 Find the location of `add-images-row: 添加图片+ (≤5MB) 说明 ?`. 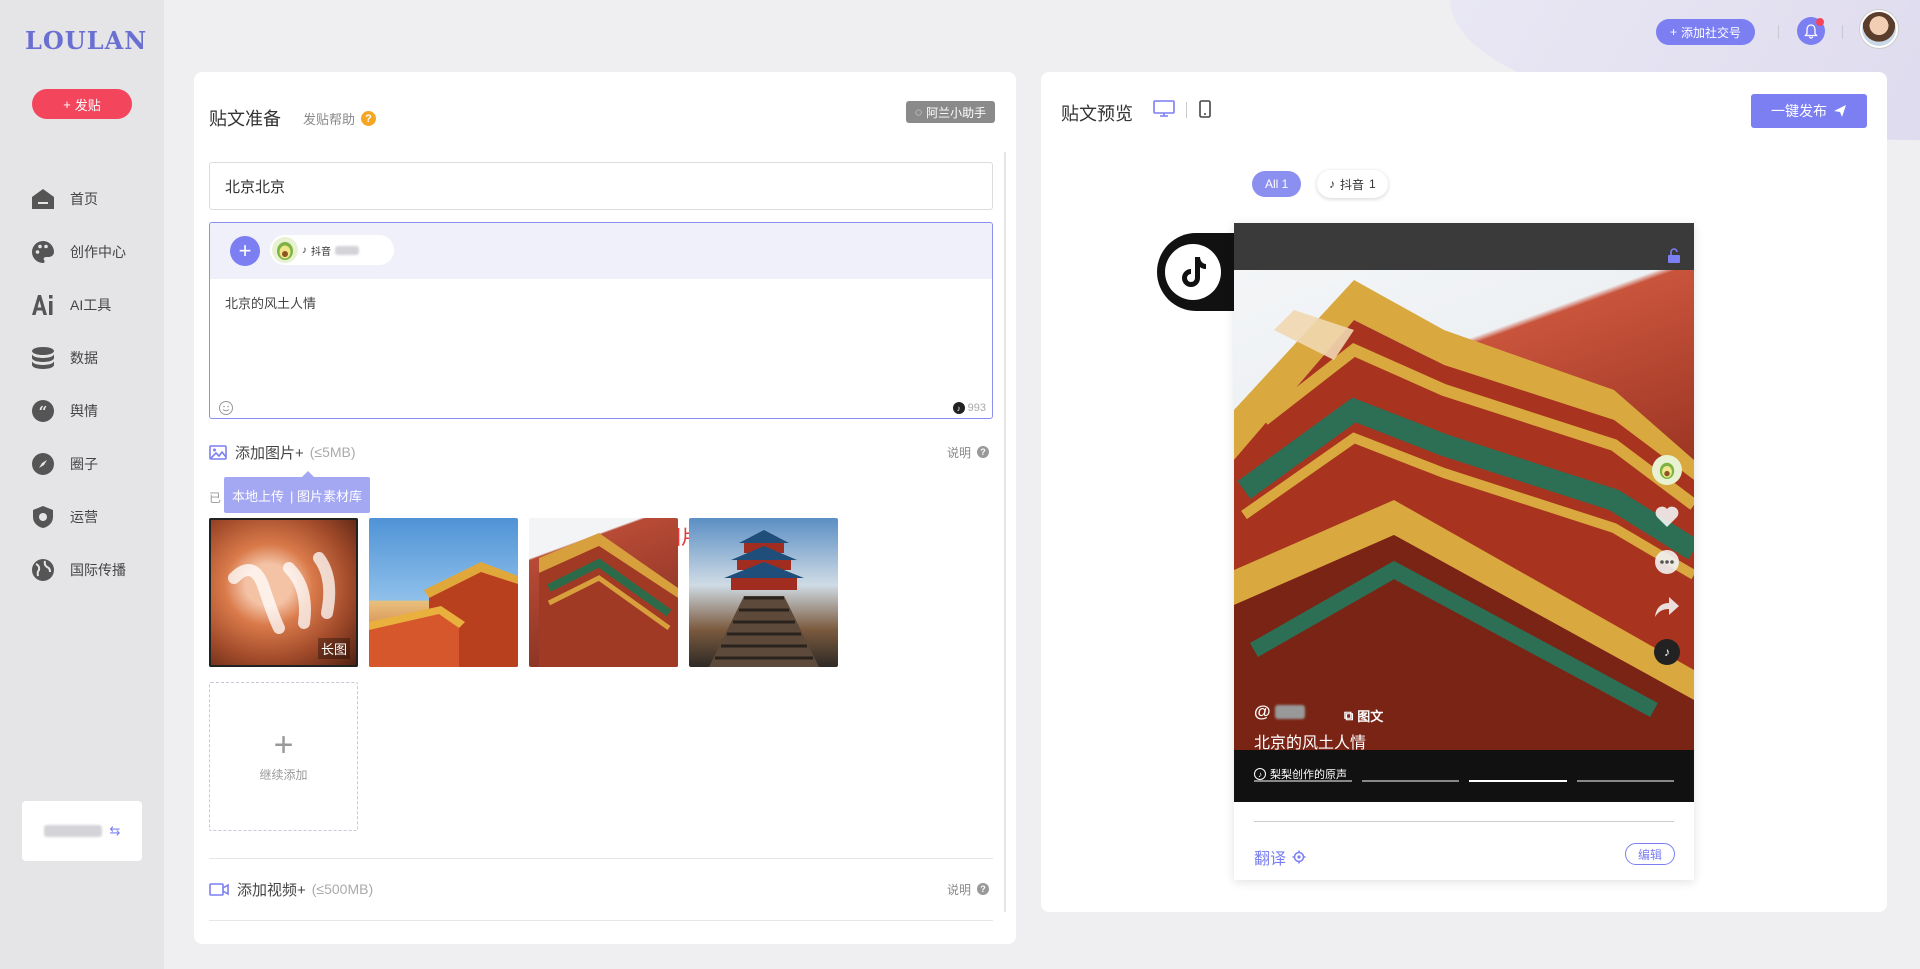

add-images-row: 添加图片+ (≤5MB) 说明 ? is located at coordinates (601, 452).